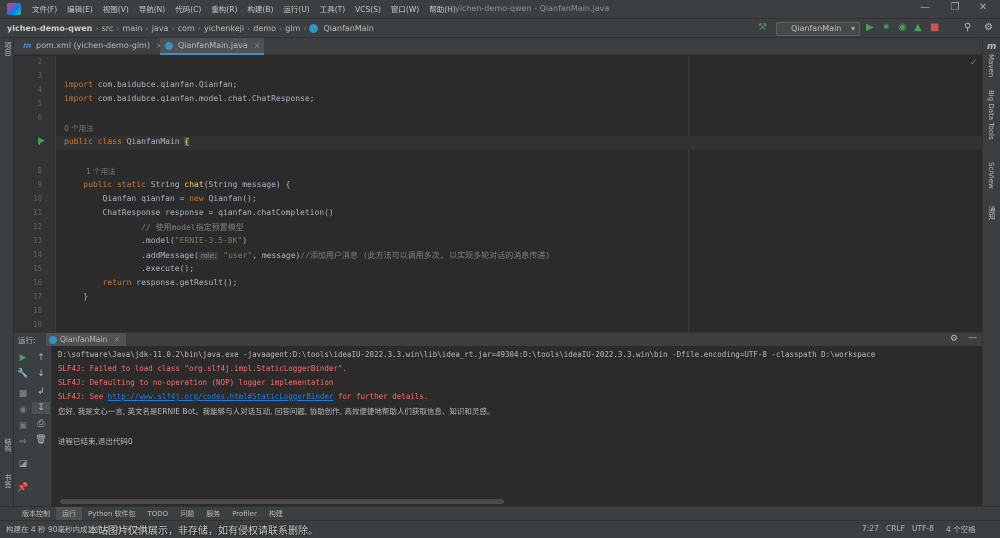 Image resolution: width=1000 pixels, height=538 pixels. Describe the element at coordinates (41, 374) in the screenshot. I see `arrow-down-icon: ↓` at that location.